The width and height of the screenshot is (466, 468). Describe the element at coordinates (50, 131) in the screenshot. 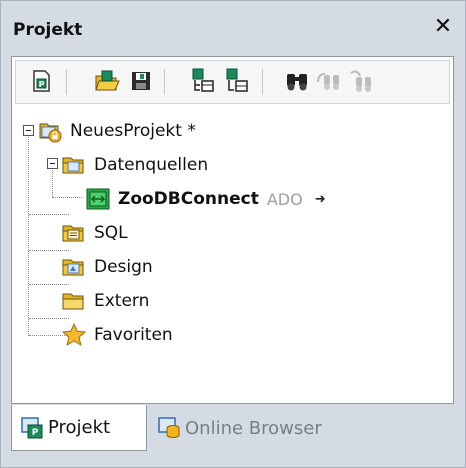

I see `project-icon` at that location.